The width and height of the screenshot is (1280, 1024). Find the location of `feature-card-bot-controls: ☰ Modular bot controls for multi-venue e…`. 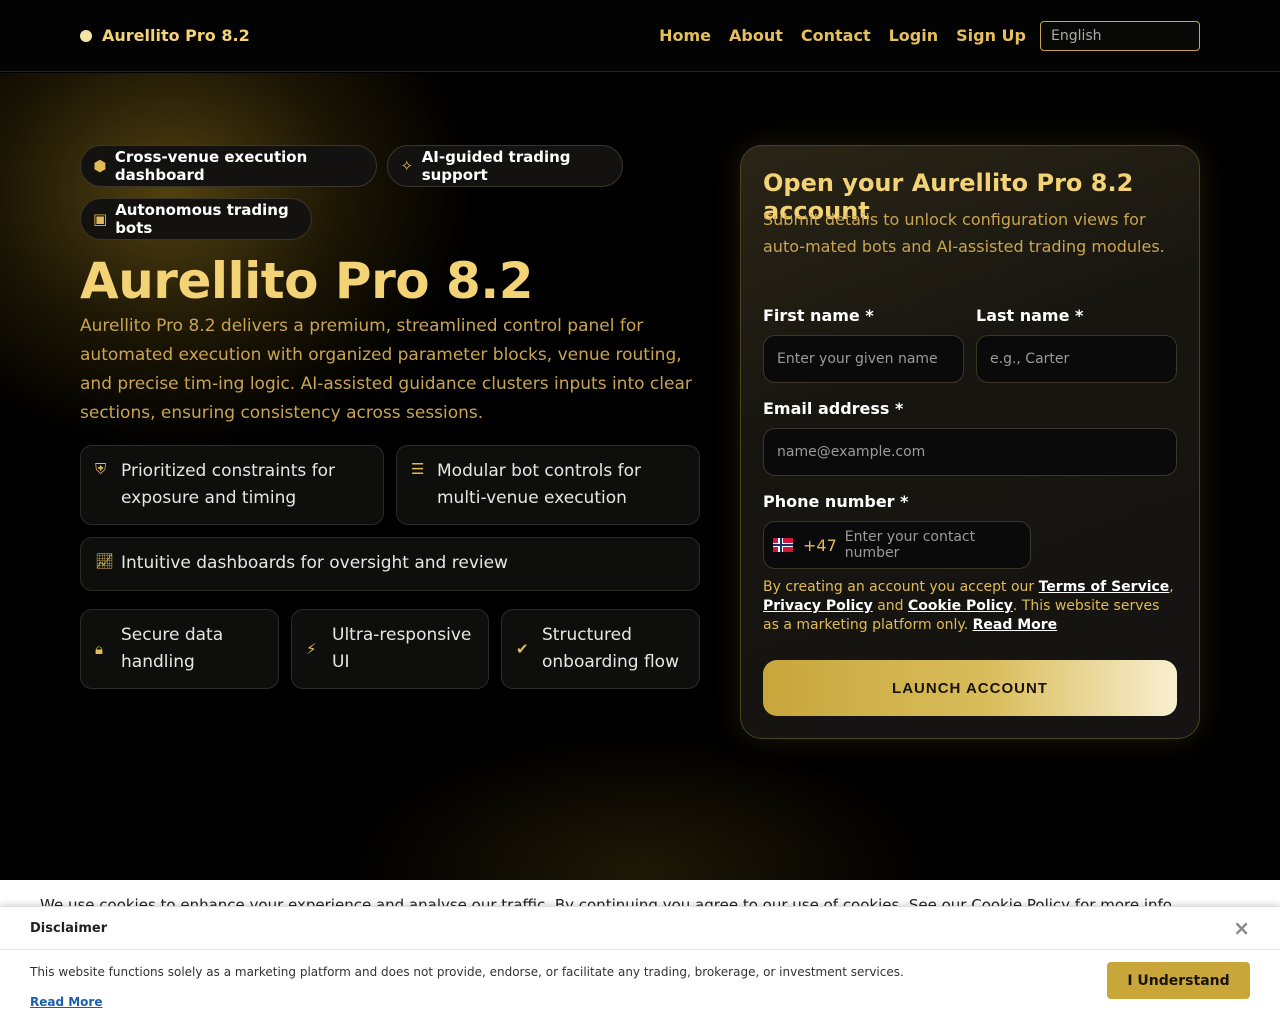

feature-card-bot-controls: ☰ Modular bot controls for multi-venue e… is located at coordinates (548, 485).